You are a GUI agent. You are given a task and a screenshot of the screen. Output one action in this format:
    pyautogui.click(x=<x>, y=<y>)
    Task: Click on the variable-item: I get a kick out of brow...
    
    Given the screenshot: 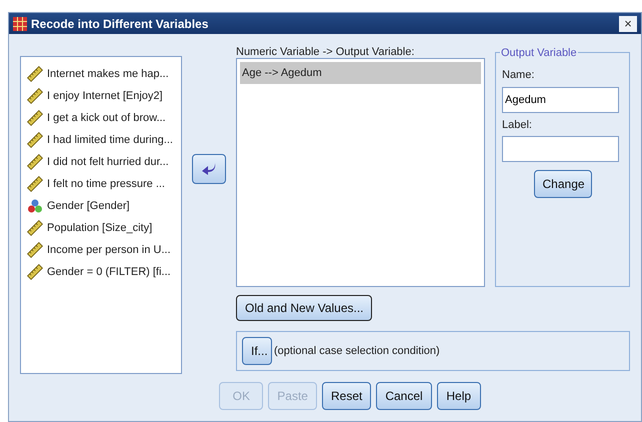 What is the action you would take?
    pyautogui.click(x=104, y=118)
    